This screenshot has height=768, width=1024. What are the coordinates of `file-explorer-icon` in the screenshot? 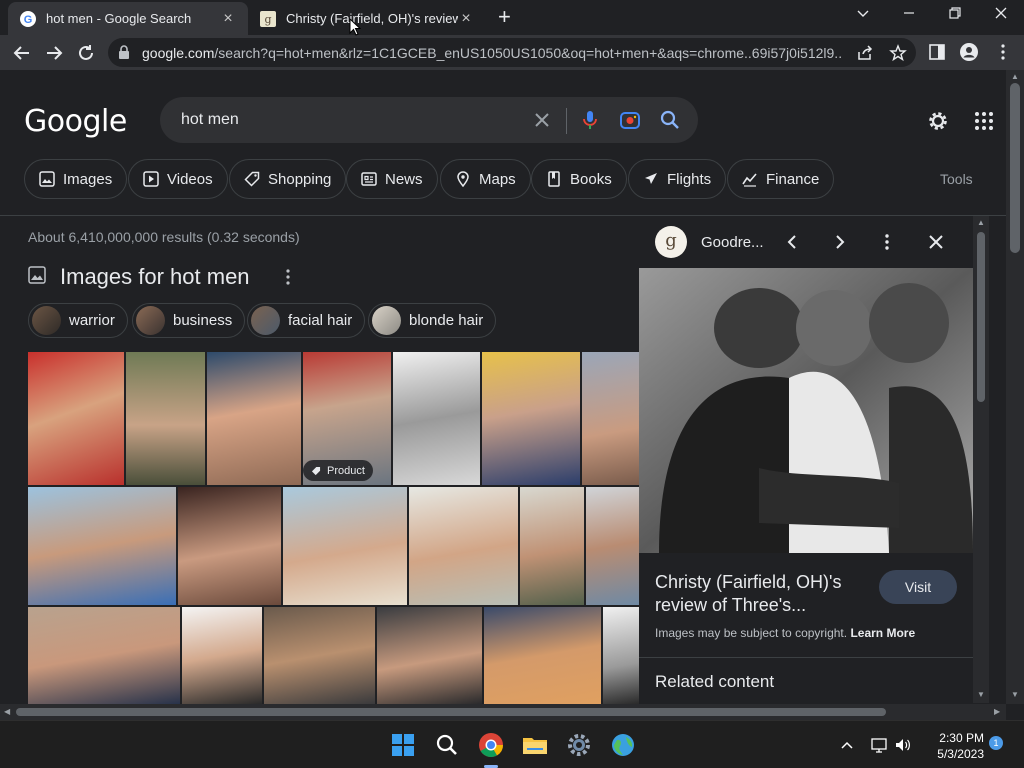 It's located at (535, 745).